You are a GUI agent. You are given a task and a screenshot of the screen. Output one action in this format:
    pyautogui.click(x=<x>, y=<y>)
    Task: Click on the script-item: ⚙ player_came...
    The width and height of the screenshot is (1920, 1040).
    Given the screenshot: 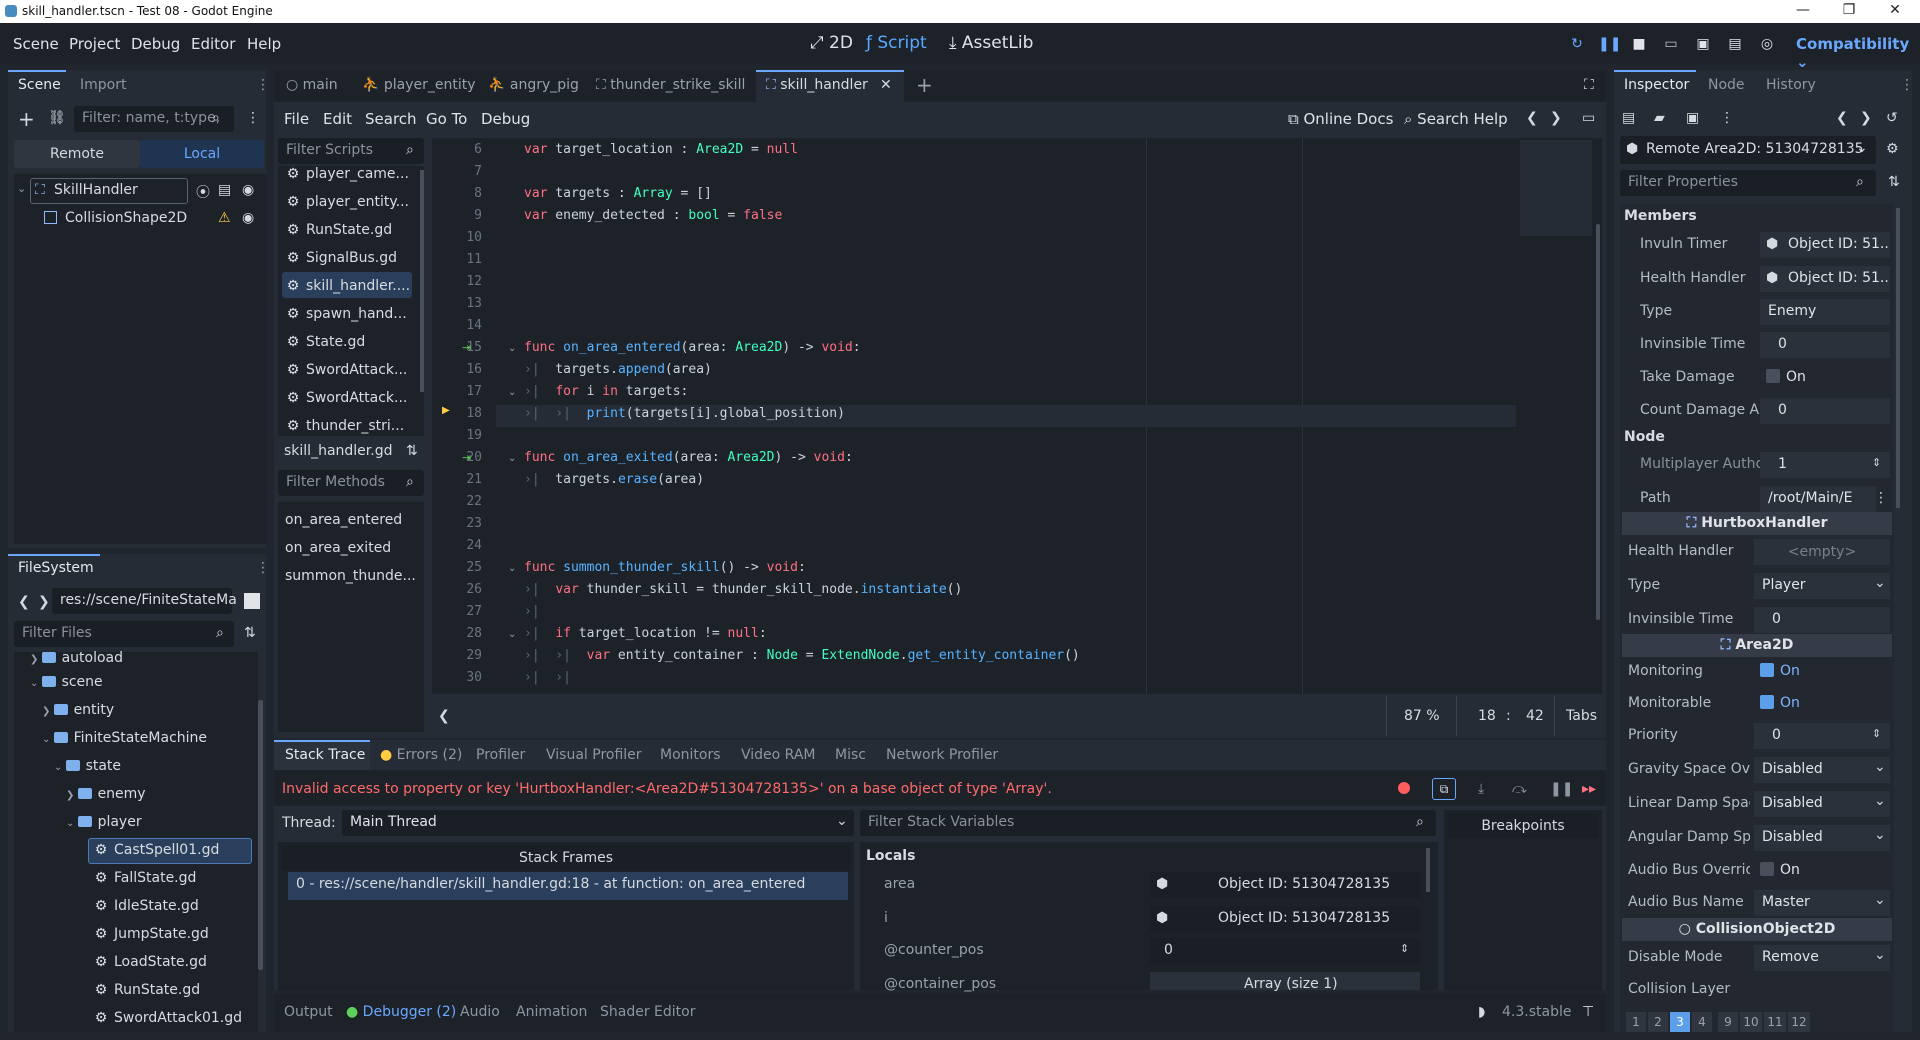 What is the action you would take?
    pyautogui.click(x=347, y=174)
    